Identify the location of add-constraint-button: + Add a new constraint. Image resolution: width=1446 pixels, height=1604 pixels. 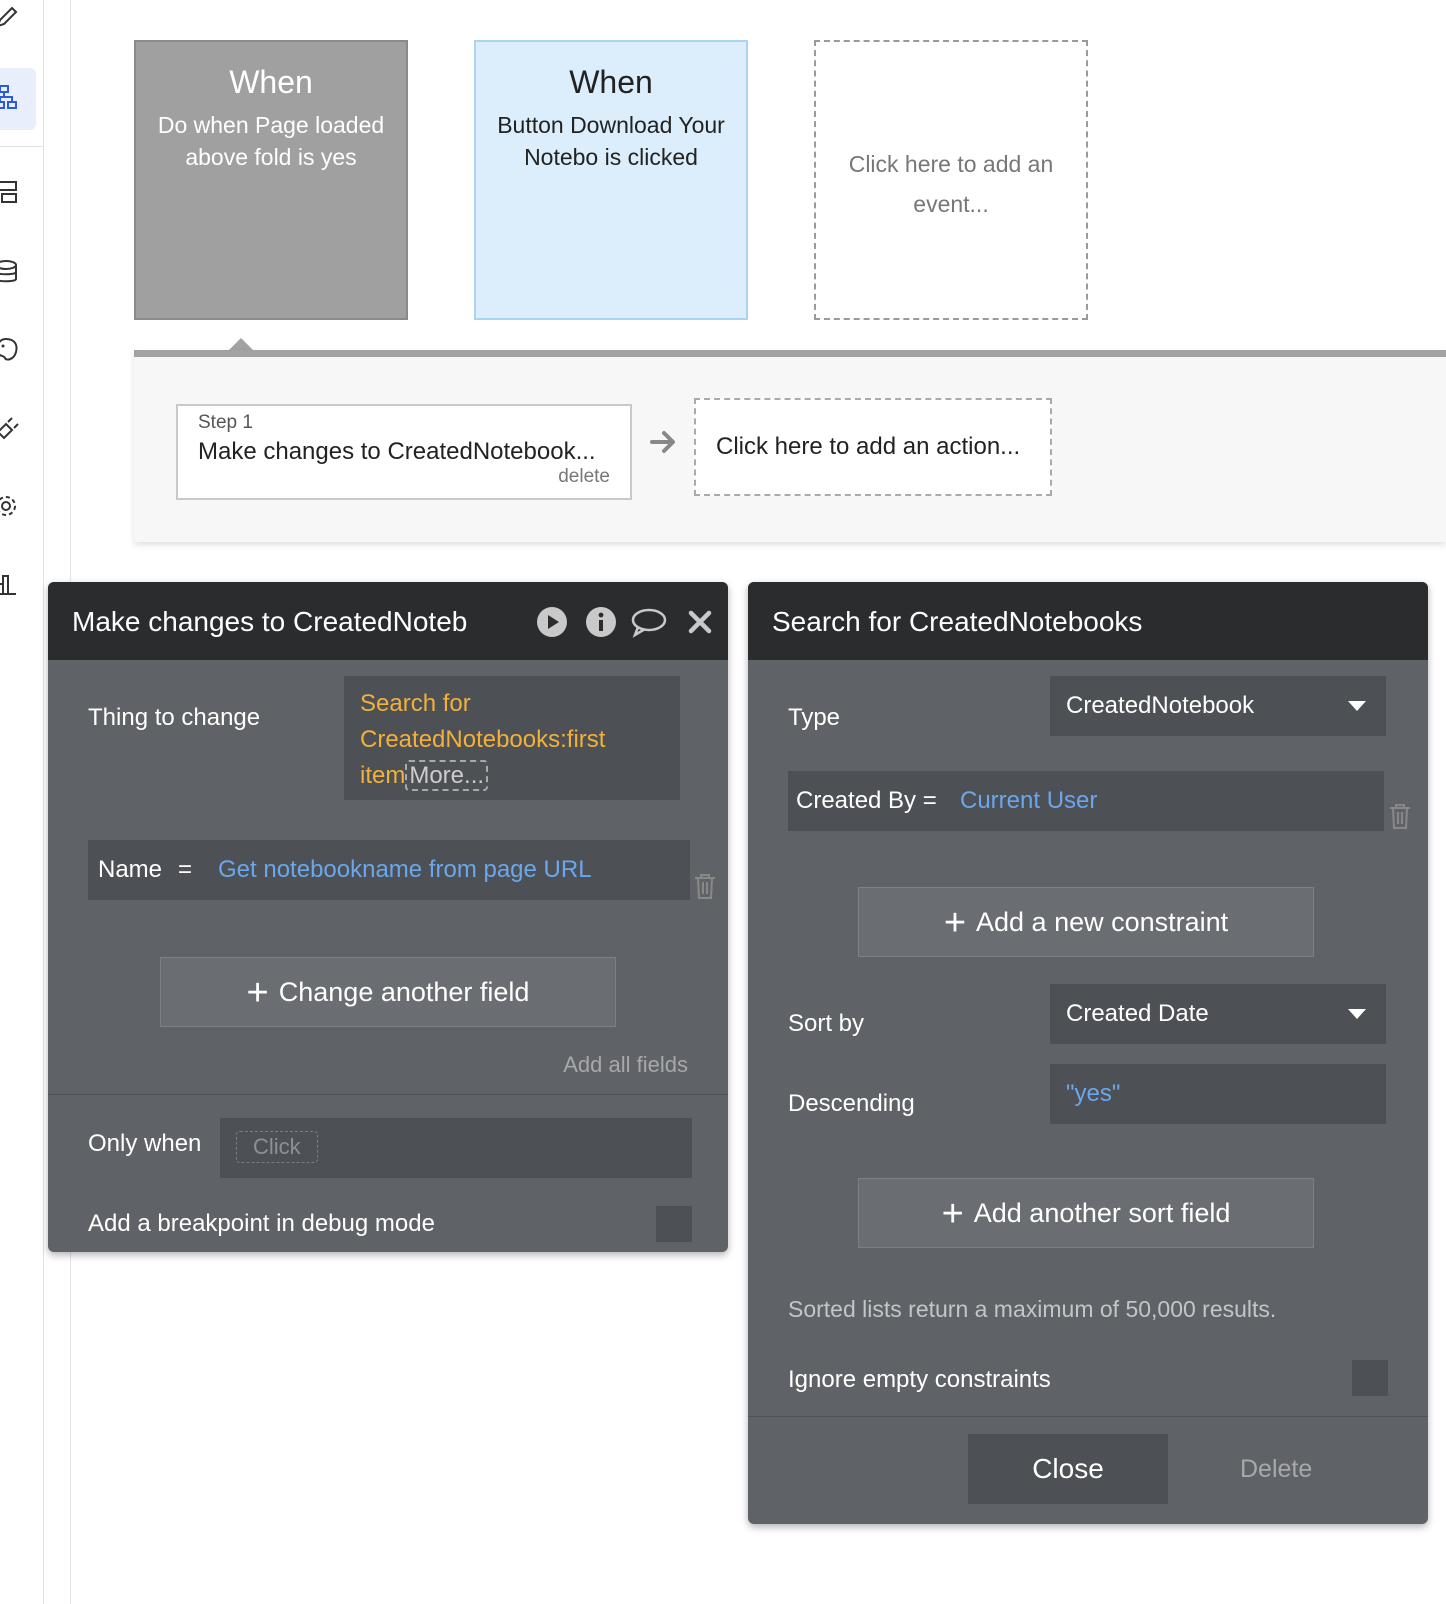
(1086, 922).